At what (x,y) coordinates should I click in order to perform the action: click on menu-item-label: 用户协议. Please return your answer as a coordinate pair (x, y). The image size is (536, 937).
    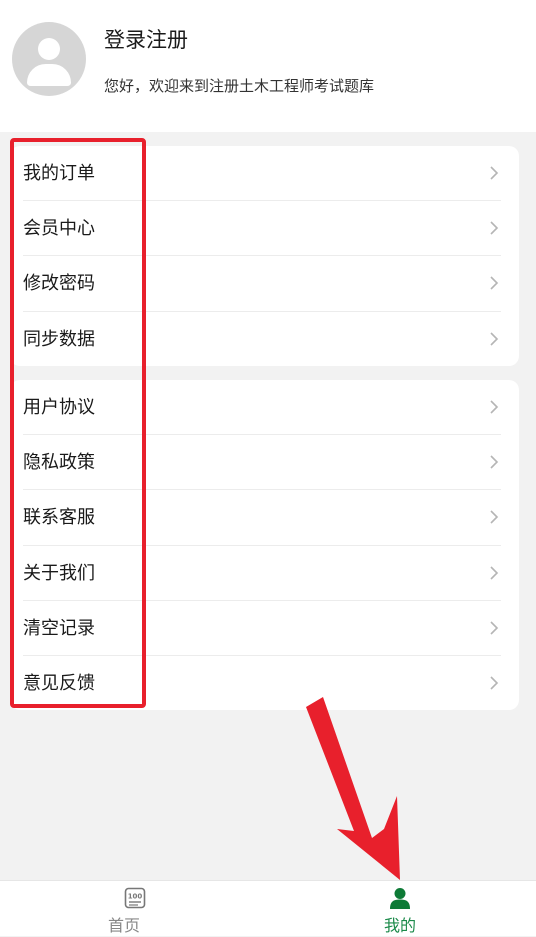
    Looking at the image, I should click on (59, 407).